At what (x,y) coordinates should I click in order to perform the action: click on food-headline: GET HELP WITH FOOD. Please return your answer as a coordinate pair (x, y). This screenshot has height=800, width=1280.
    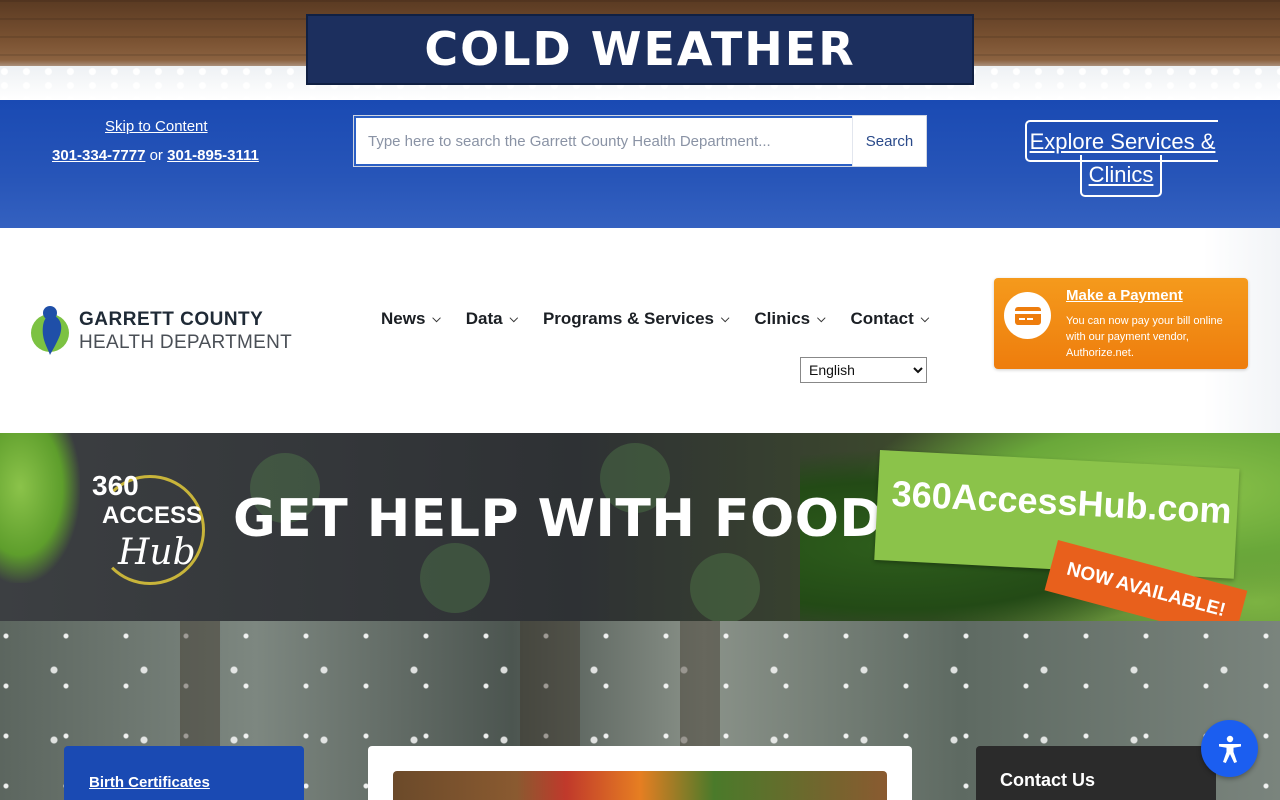
    Looking at the image, I should click on (558, 519).